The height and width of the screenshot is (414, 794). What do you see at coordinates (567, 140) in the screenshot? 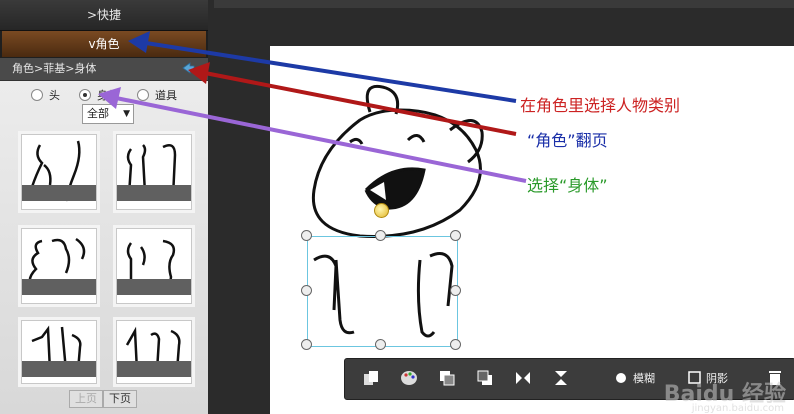
I see `annotation-note-2: “角色”翻页` at bounding box center [567, 140].